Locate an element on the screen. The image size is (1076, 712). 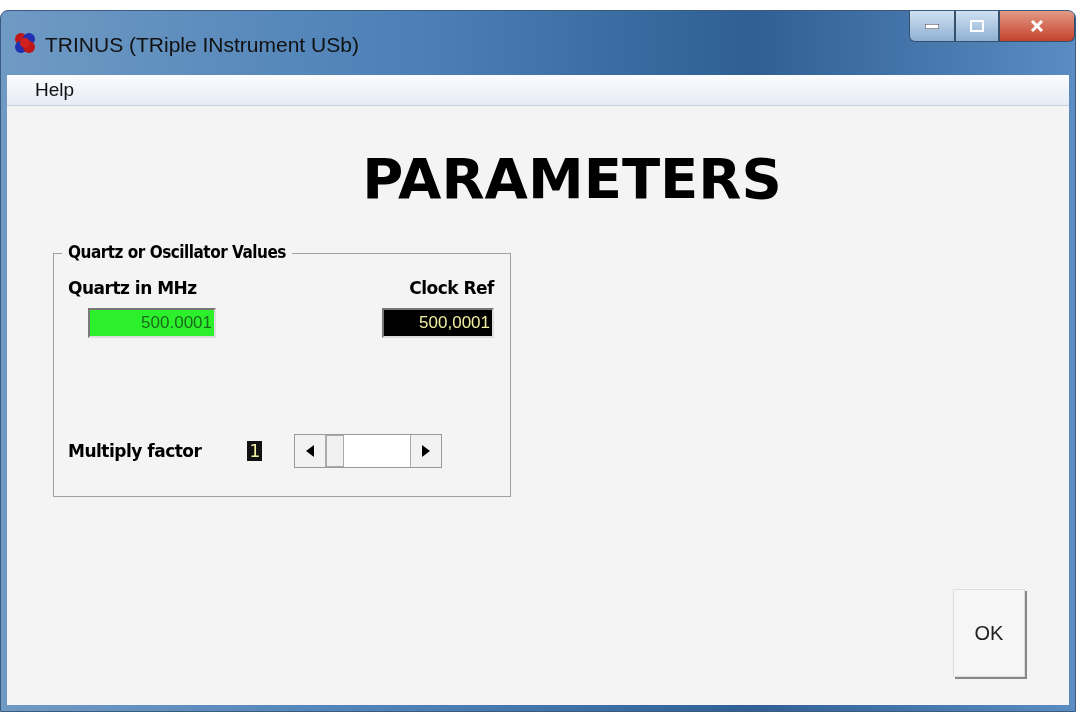
multiply-value: 1 is located at coordinates (255, 451).